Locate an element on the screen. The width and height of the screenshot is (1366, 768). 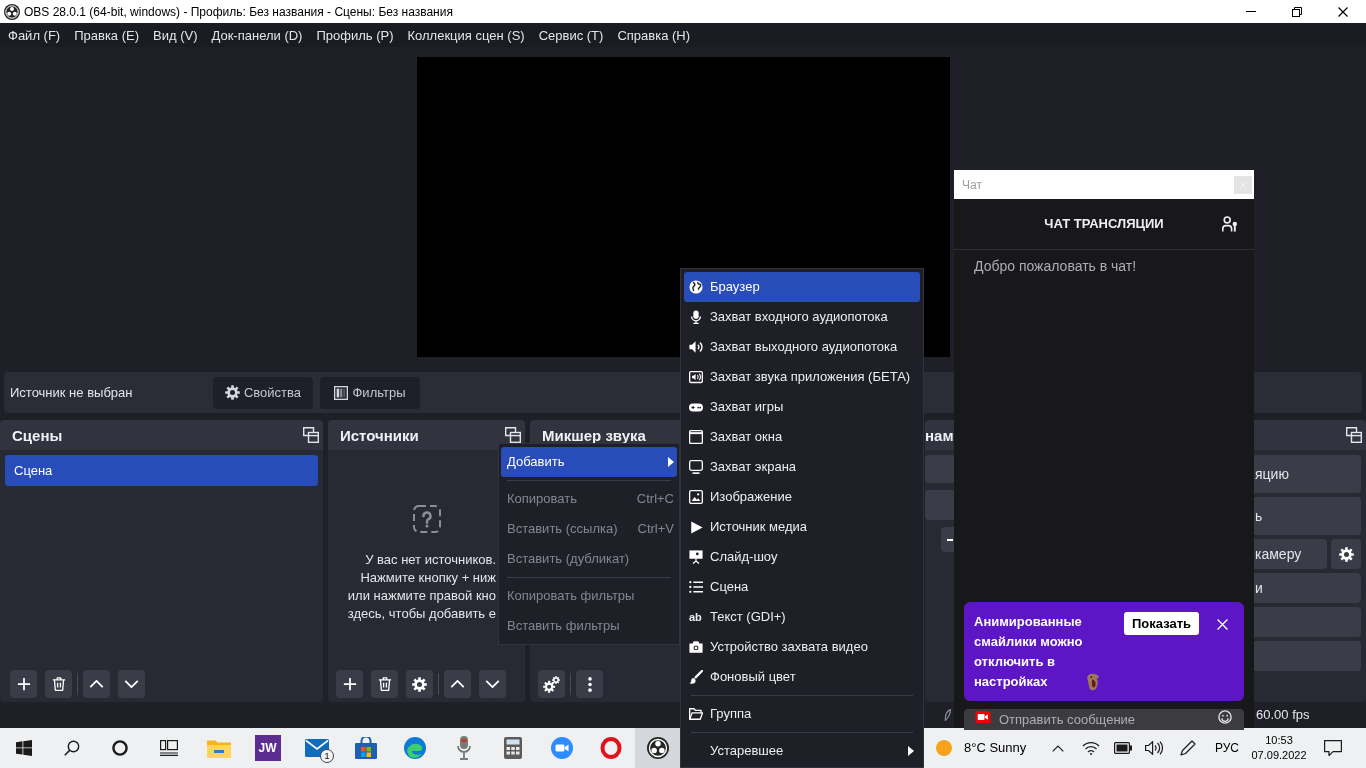
control-button: ь is located at coordinates (1307, 516).